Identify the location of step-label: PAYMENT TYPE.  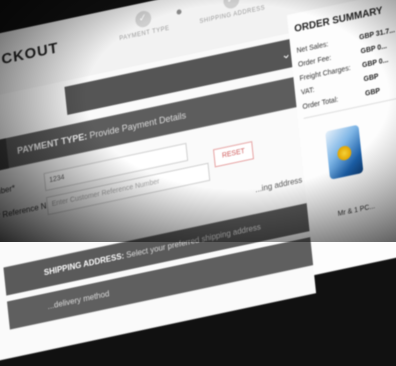
(144, 34).